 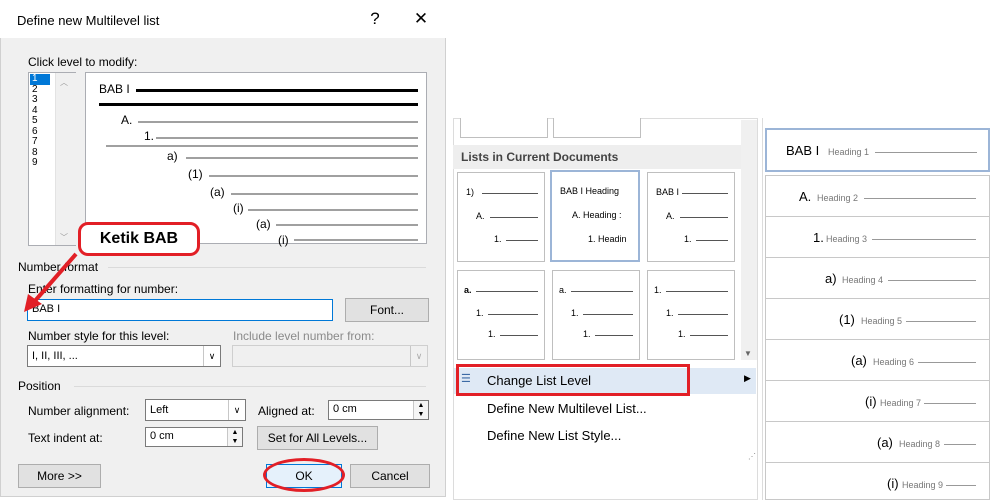 I want to click on gallery-thumb: 1. 1. 1., so click(x=691, y=315).